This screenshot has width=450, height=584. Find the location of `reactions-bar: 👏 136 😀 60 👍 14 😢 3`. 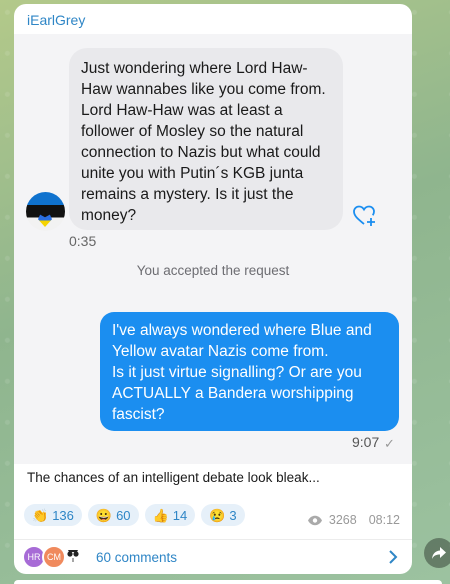

reactions-bar: 👏 136 😀 60 👍 14 😢 3 is located at coordinates (134, 515).